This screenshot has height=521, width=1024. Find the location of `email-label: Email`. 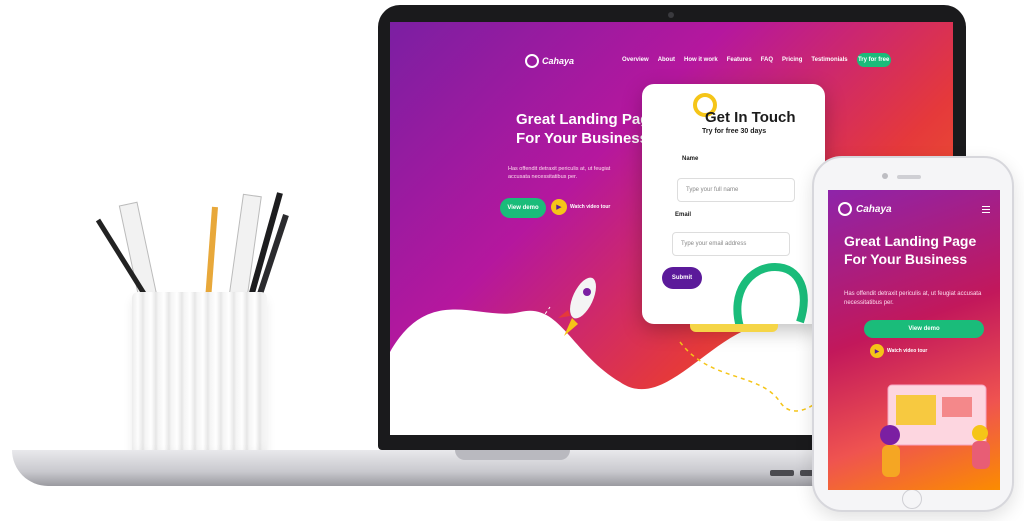

email-label: Email is located at coordinates (683, 215).